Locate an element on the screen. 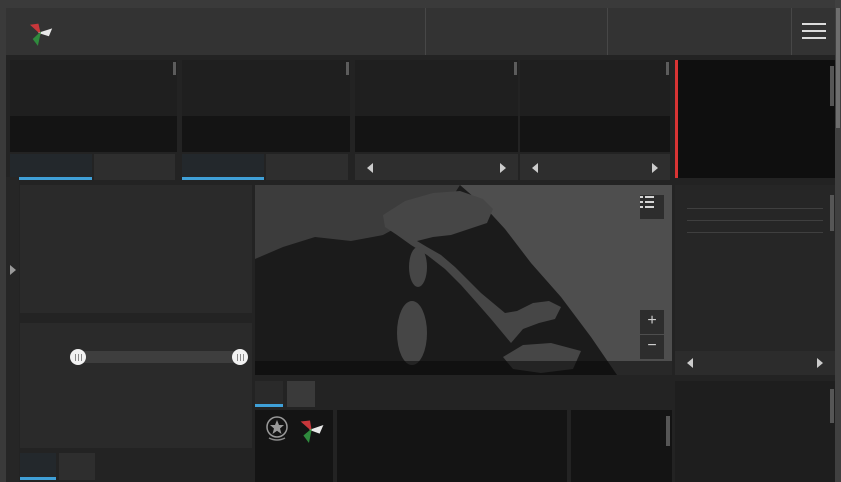 Image resolution: width=841 pixels, height=482 pixels. protezione-civile-logo-box is located at coordinates (294, 446).